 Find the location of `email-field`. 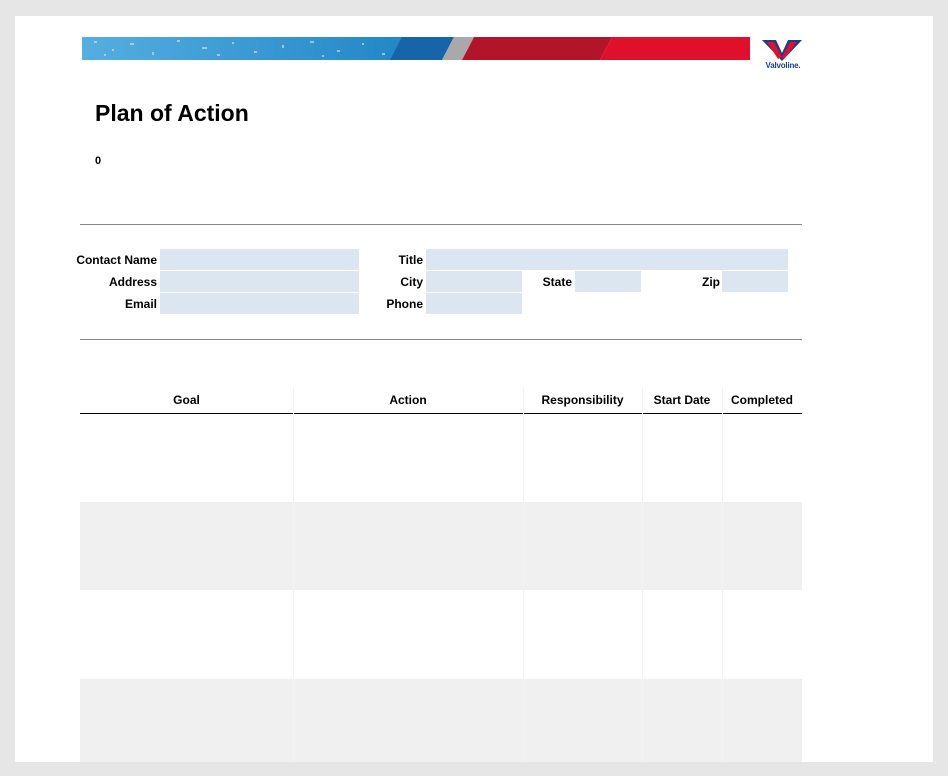

email-field is located at coordinates (259, 303).